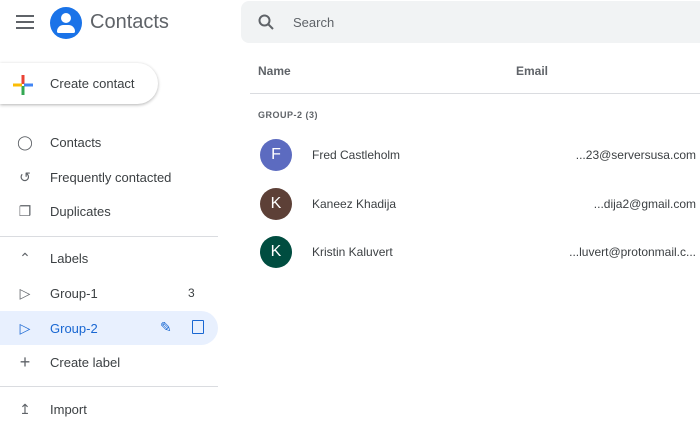 The image size is (700, 437). What do you see at coordinates (129, 22) in the screenshot?
I see `app-title: Contacts` at bounding box center [129, 22].